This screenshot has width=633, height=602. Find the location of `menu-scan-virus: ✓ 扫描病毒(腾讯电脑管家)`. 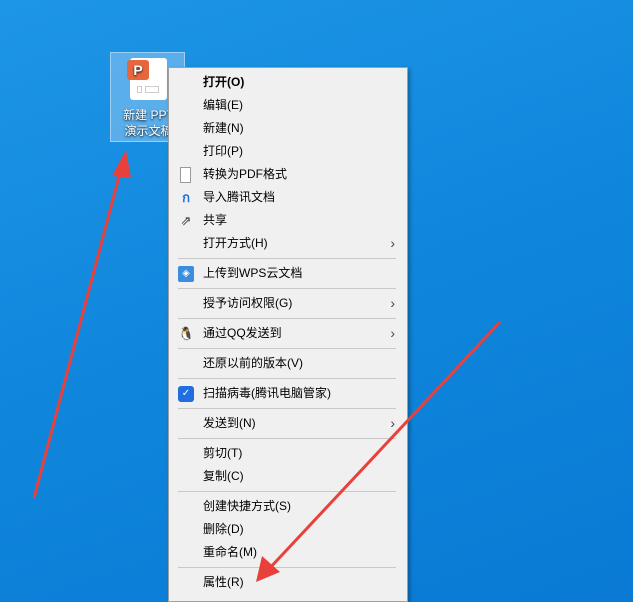

menu-scan-virus: ✓ 扫描病毒(腾讯电脑管家) is located at coordinates (288, 393).